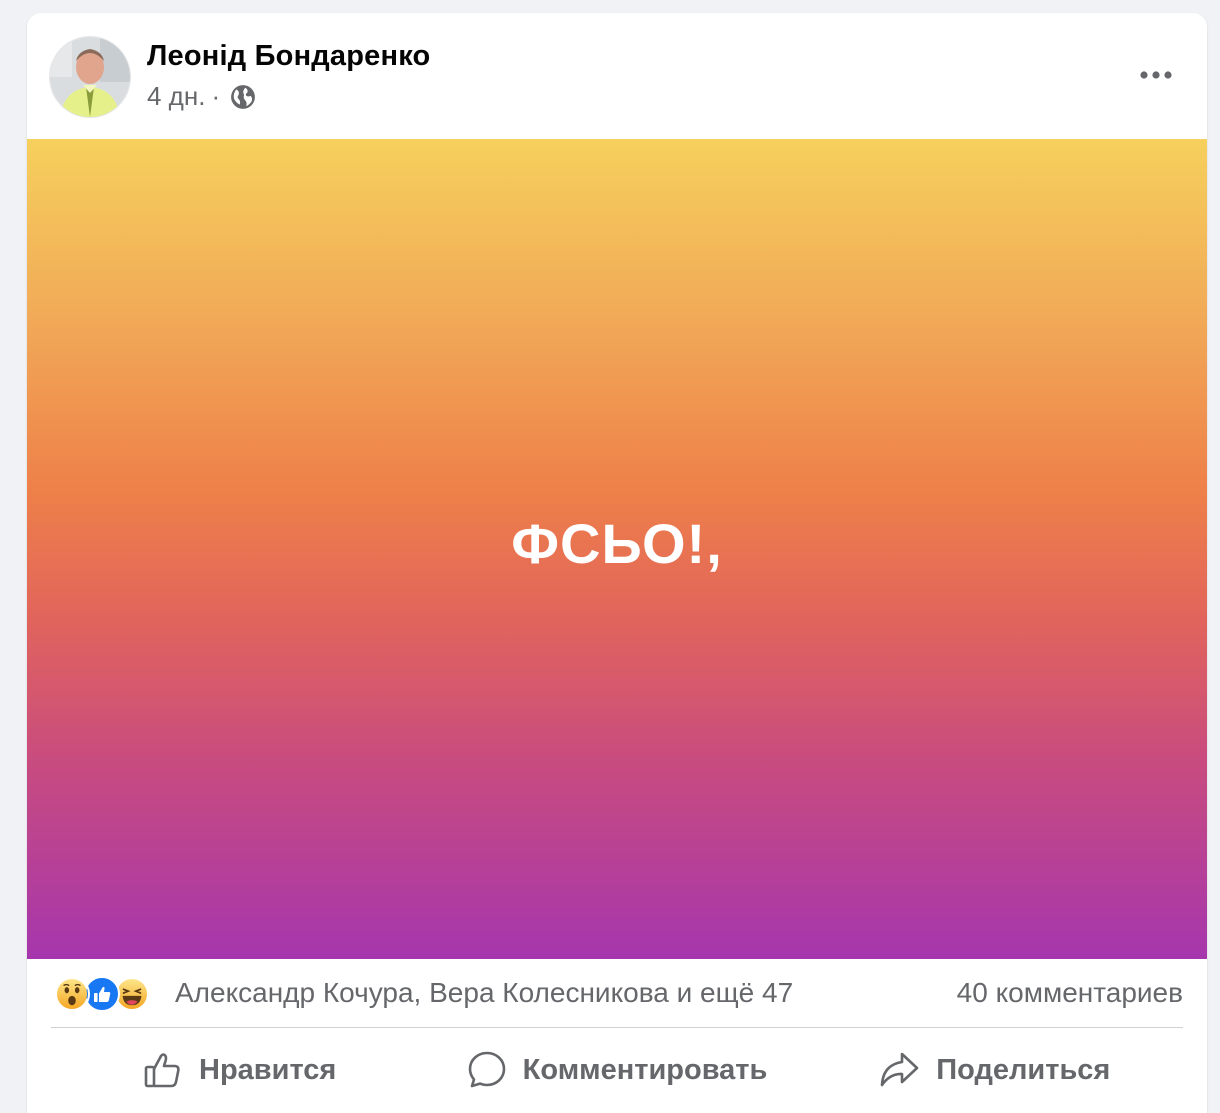 The width and height of the screenshot is (1220, 1113). What do you see at coordinates (176, 96) in the screenshot?
I see `post-time: 4 дн.` at bounding box center [176, 96].